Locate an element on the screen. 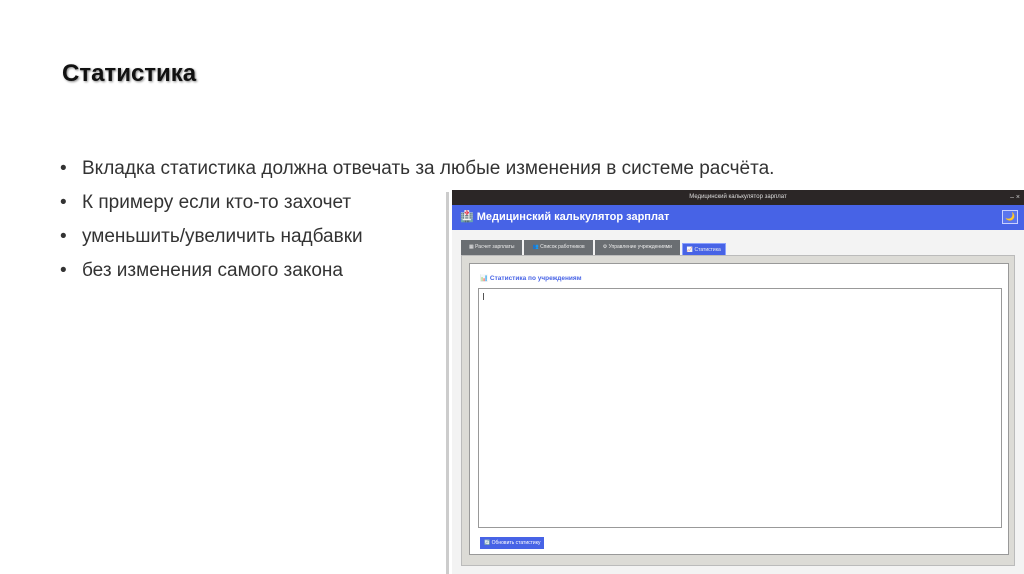  app-header: 🏥 Медицинский калькулятор зарплат 🌙 is located at coordinates (738, 217).